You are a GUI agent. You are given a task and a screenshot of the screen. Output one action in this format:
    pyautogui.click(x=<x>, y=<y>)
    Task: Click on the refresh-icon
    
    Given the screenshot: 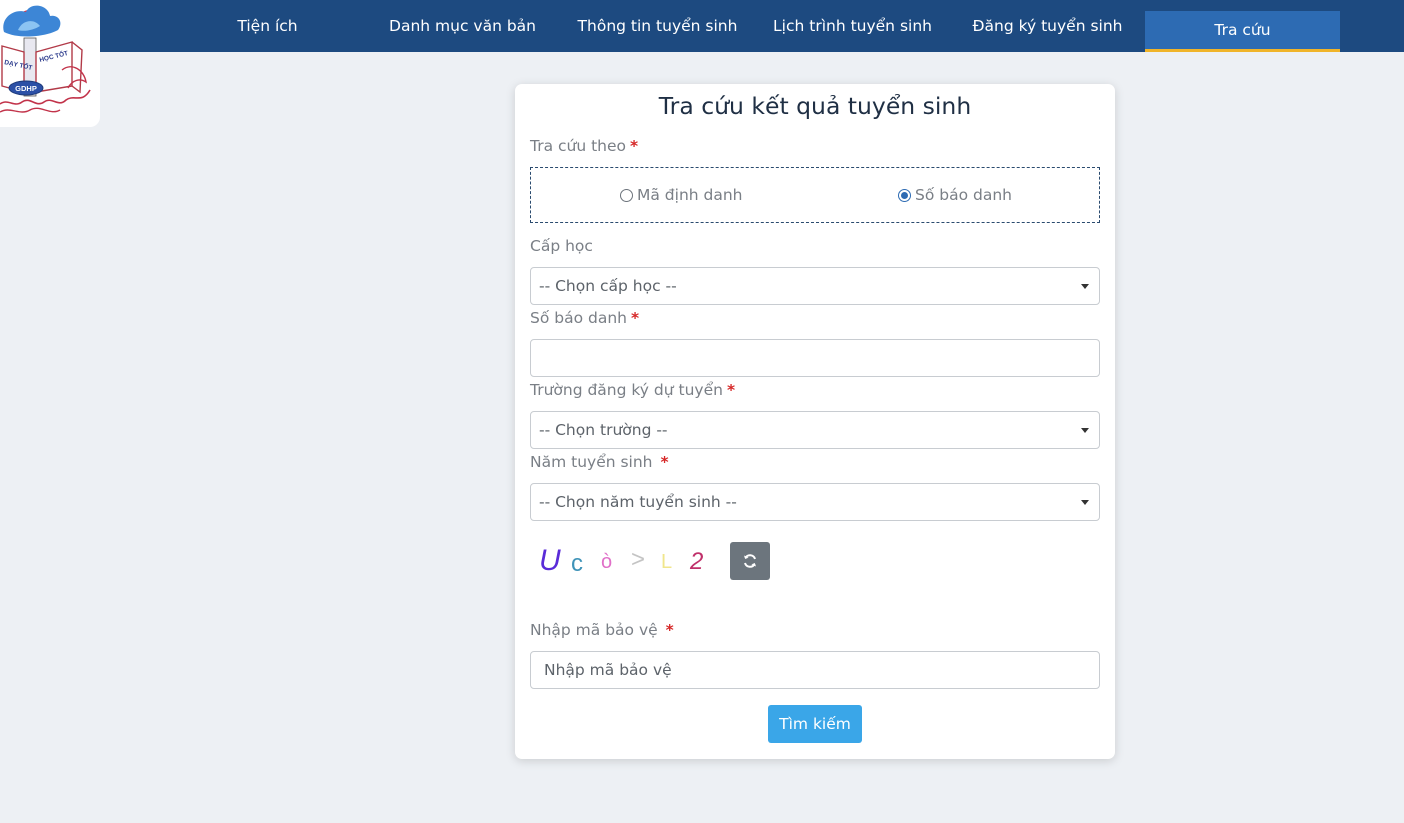 What is the action you would take?
    pyautogui.click(x=750, y=561)
    